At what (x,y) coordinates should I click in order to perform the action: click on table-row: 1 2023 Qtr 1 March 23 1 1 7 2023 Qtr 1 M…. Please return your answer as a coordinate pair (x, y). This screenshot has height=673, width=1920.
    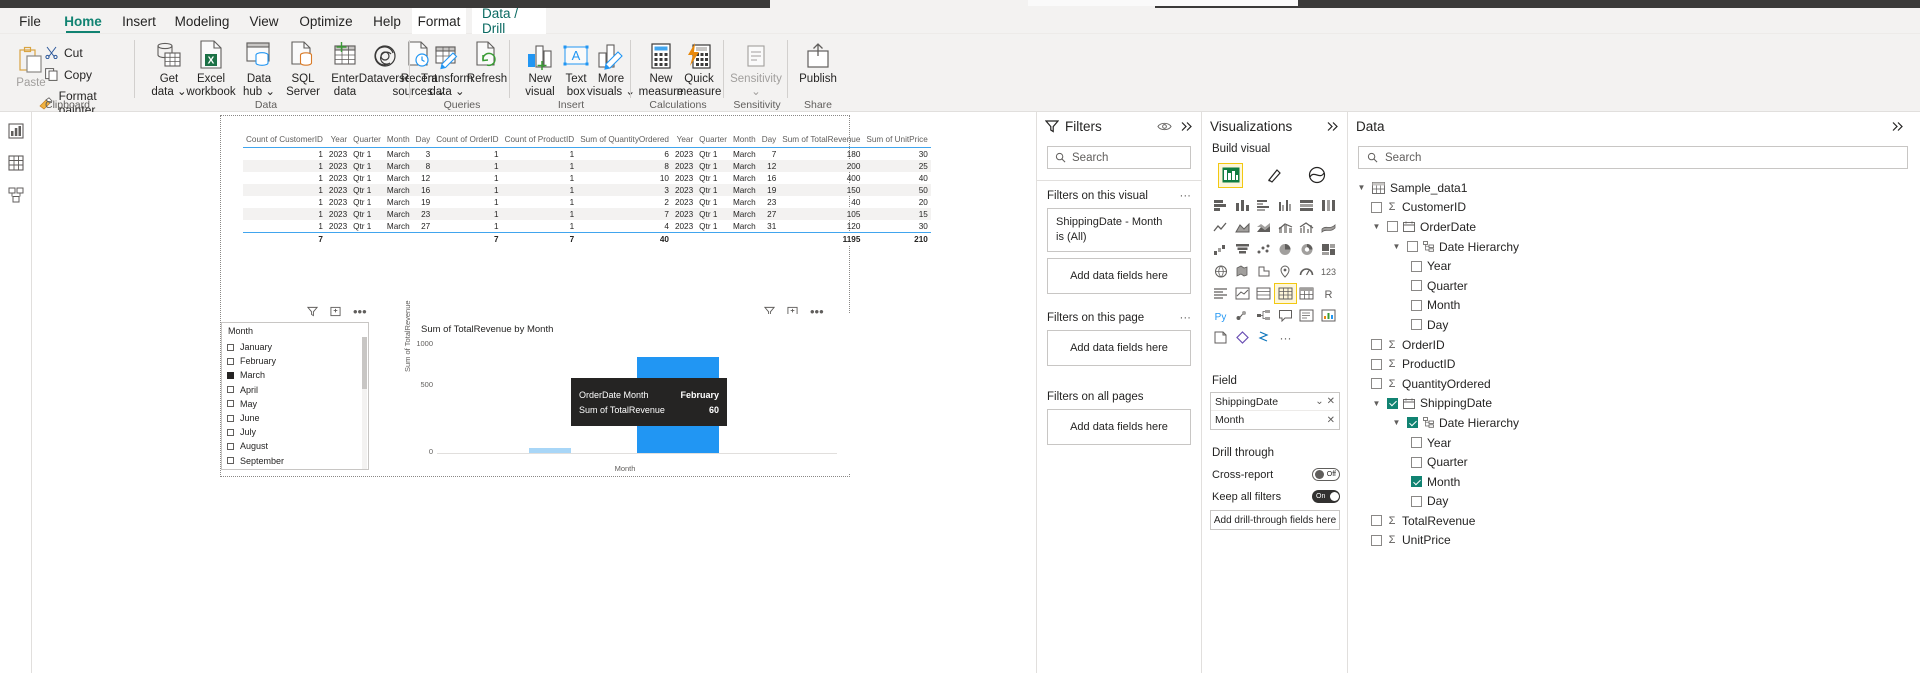
    Looking at the image, I should click on (587, 214).